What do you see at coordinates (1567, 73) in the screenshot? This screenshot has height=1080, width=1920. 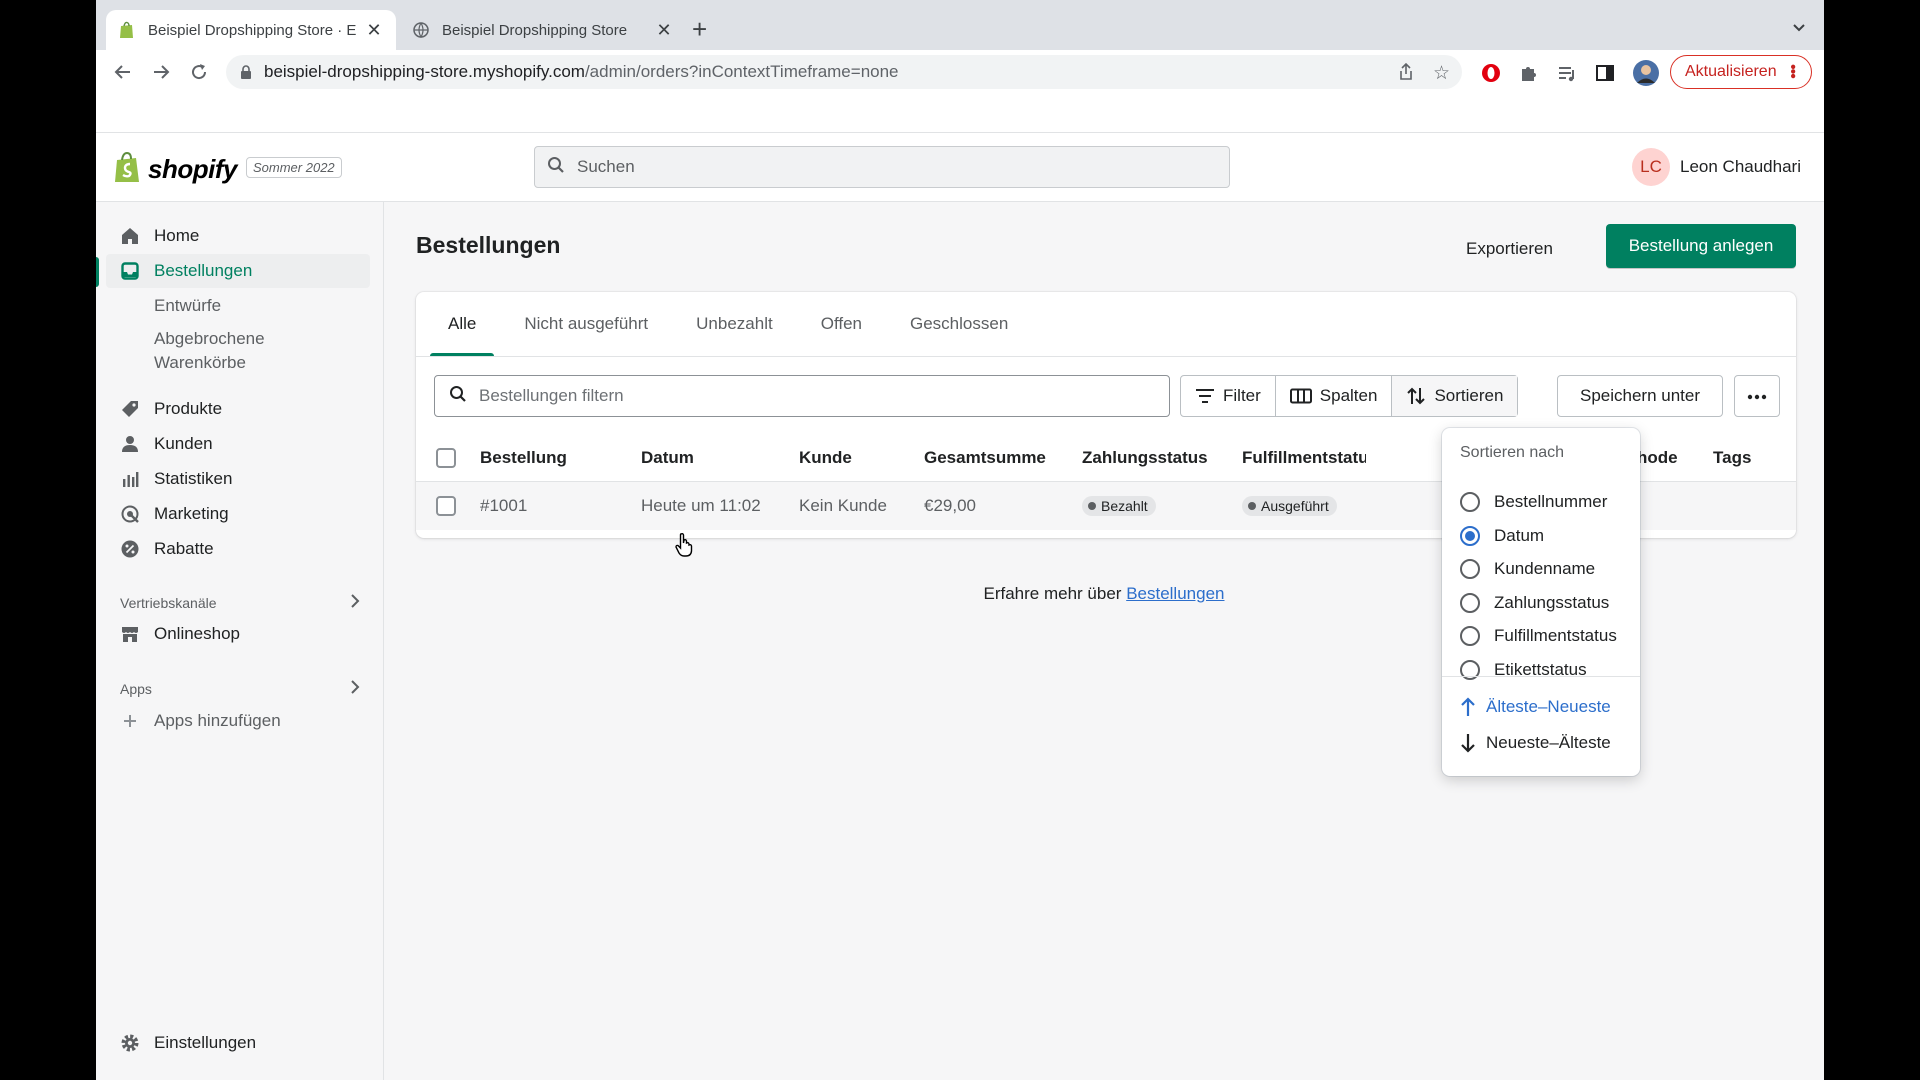 I see `media-list-icon` at bounding box center [1567, 73].